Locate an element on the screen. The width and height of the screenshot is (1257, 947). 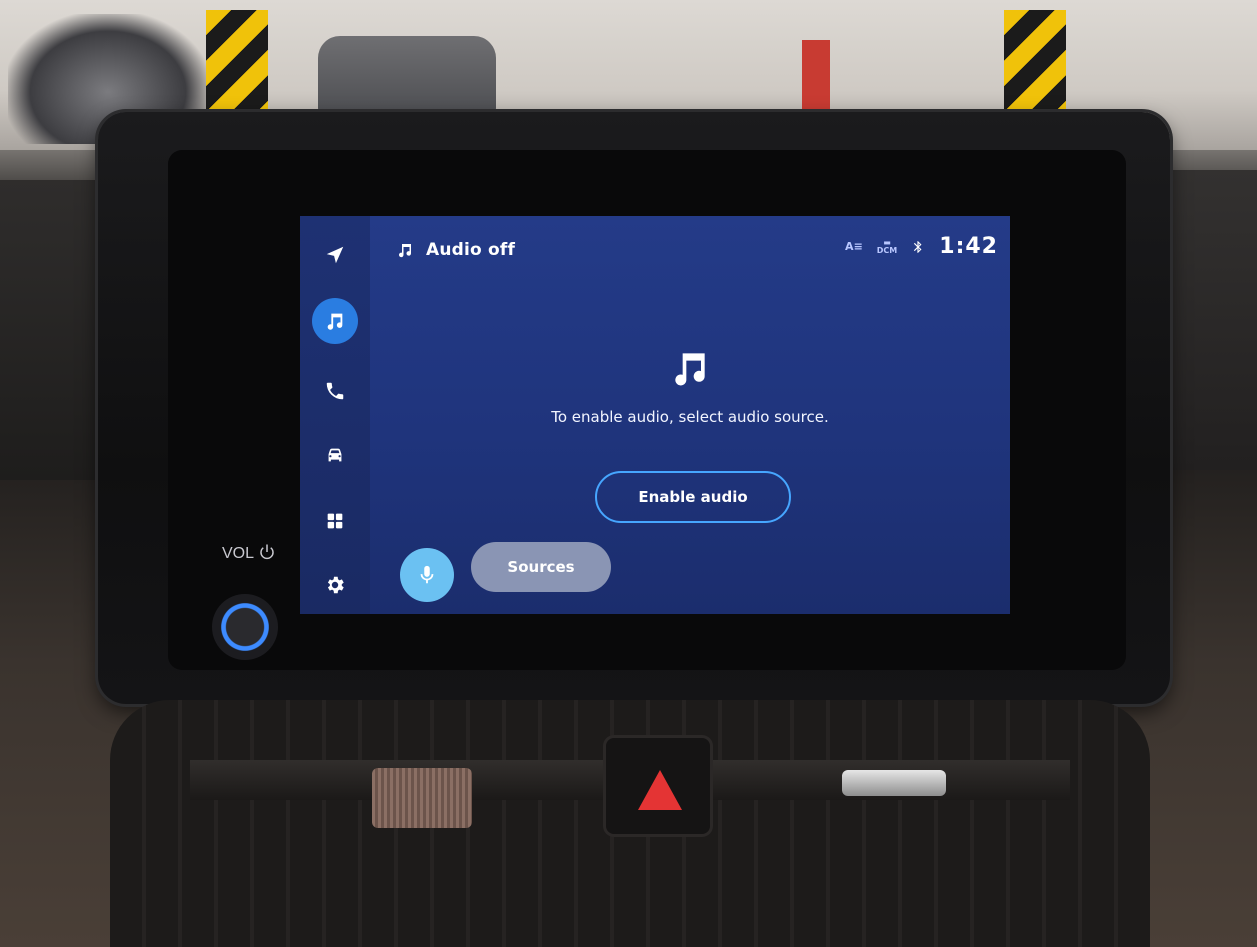
microphone-icon is located at coordinates (427, 574).